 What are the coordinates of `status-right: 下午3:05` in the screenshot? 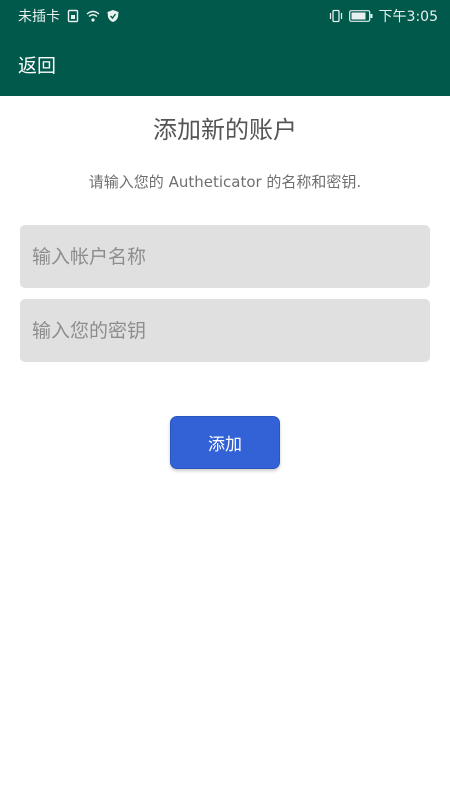 It's located at (383, 16).